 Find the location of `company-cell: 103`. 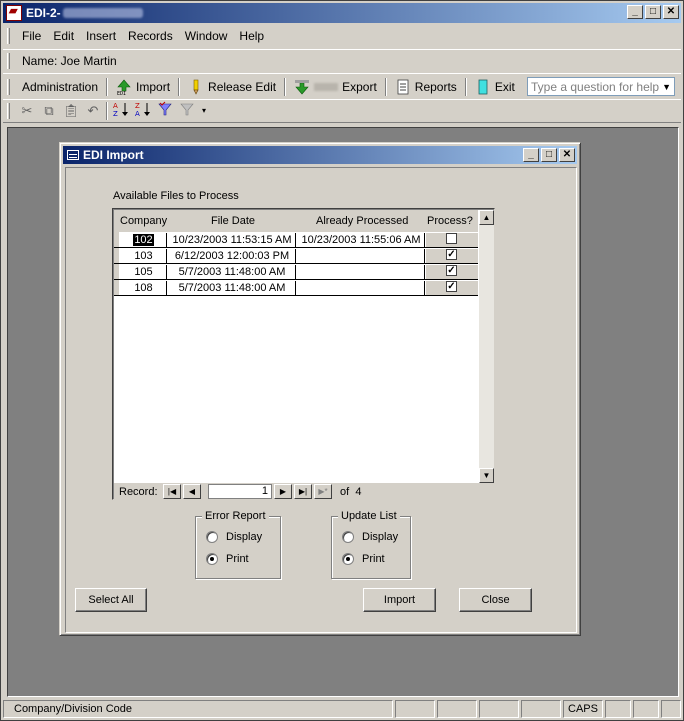

company-cell: 103 is located at coordinates (144, 256).